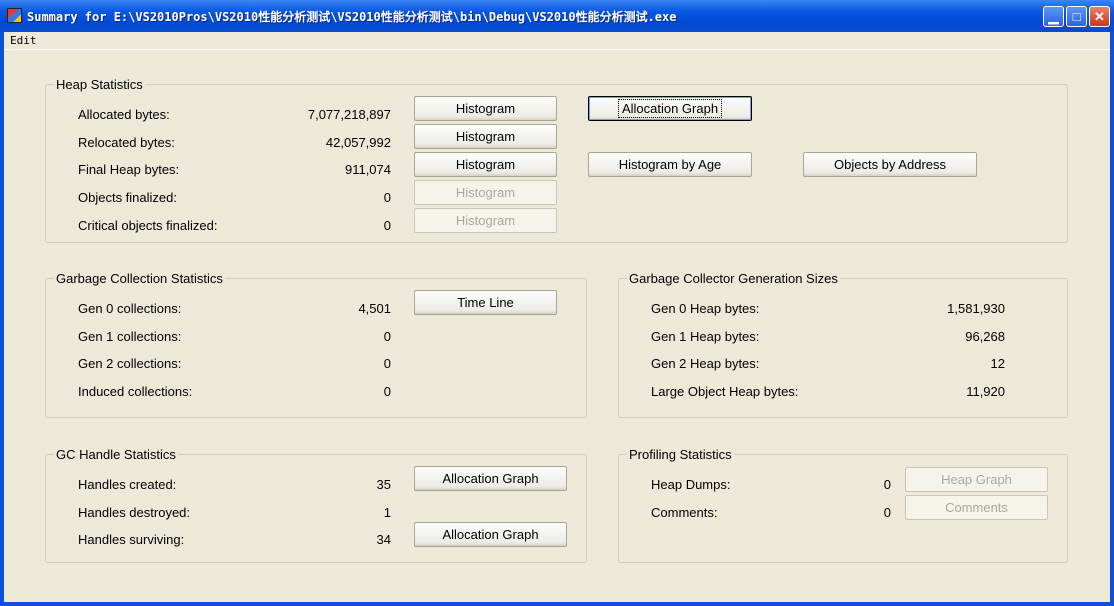  What do you see at coordinates (14, 15) in the screenshot?
I see `app-icon` at bounding box center [14, 15].